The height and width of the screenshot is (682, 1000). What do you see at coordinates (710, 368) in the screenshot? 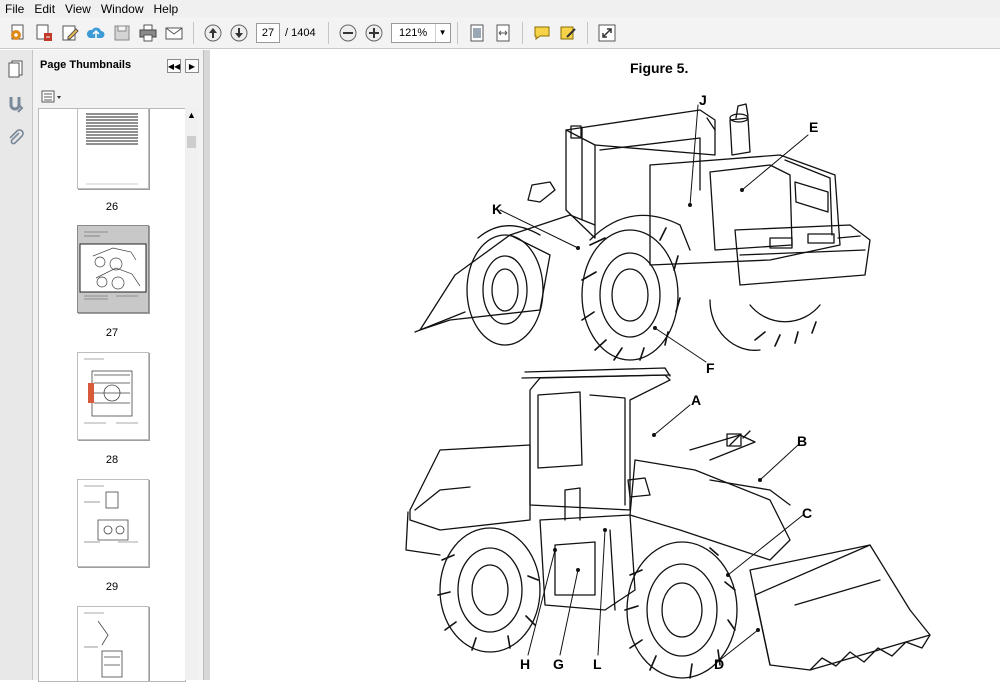
I see `callout-label: F` at bounding box center [710, 368].